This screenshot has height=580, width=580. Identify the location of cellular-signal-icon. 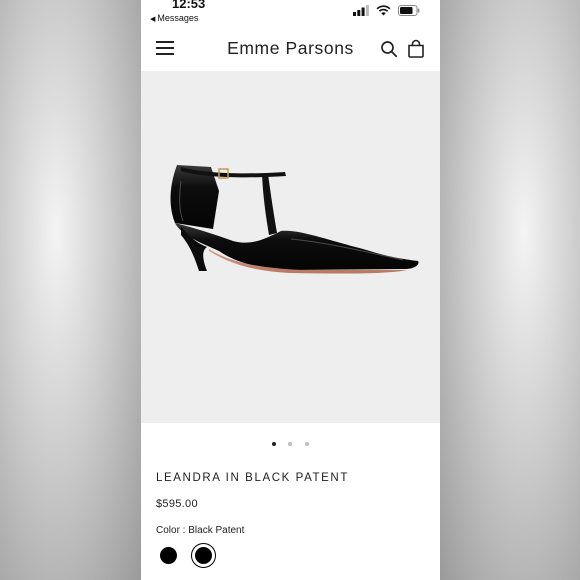
(361, 10).